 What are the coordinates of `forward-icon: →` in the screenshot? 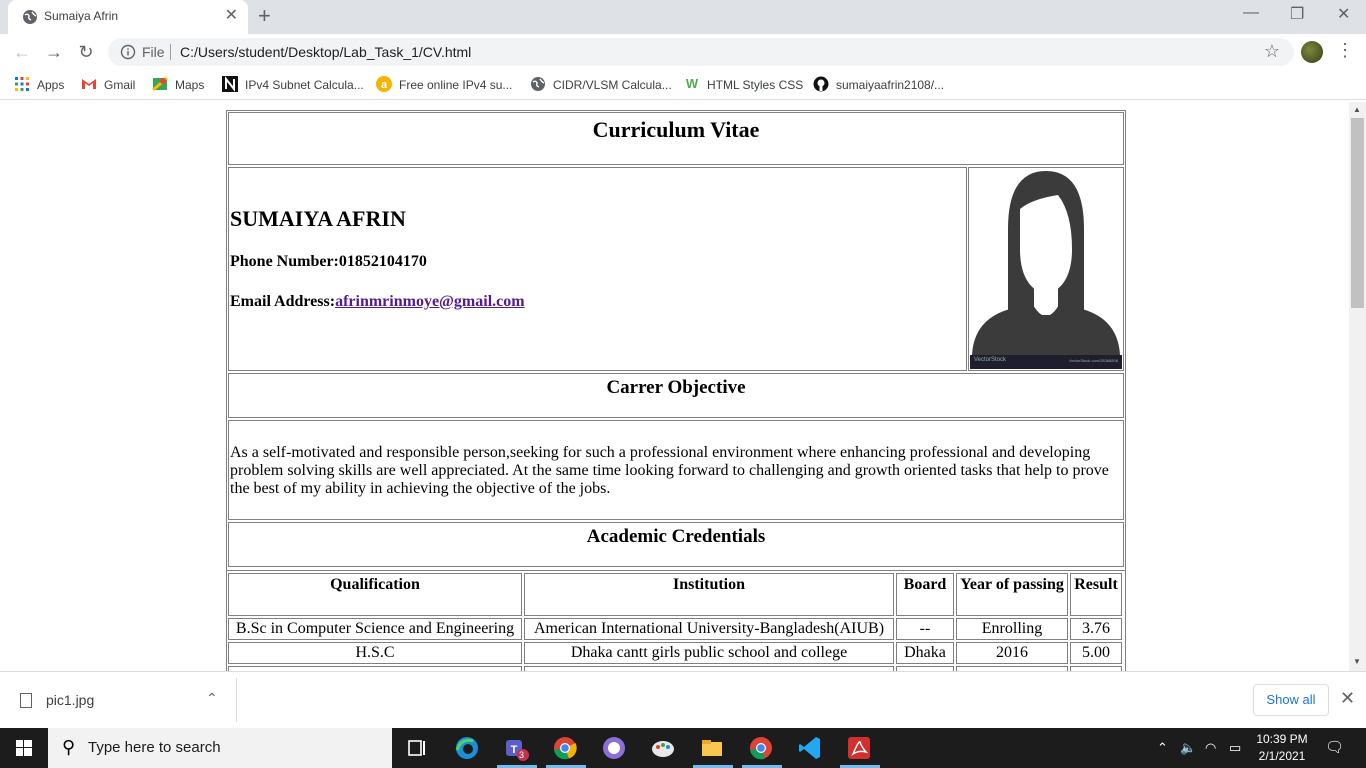 It's located at (54, 52).